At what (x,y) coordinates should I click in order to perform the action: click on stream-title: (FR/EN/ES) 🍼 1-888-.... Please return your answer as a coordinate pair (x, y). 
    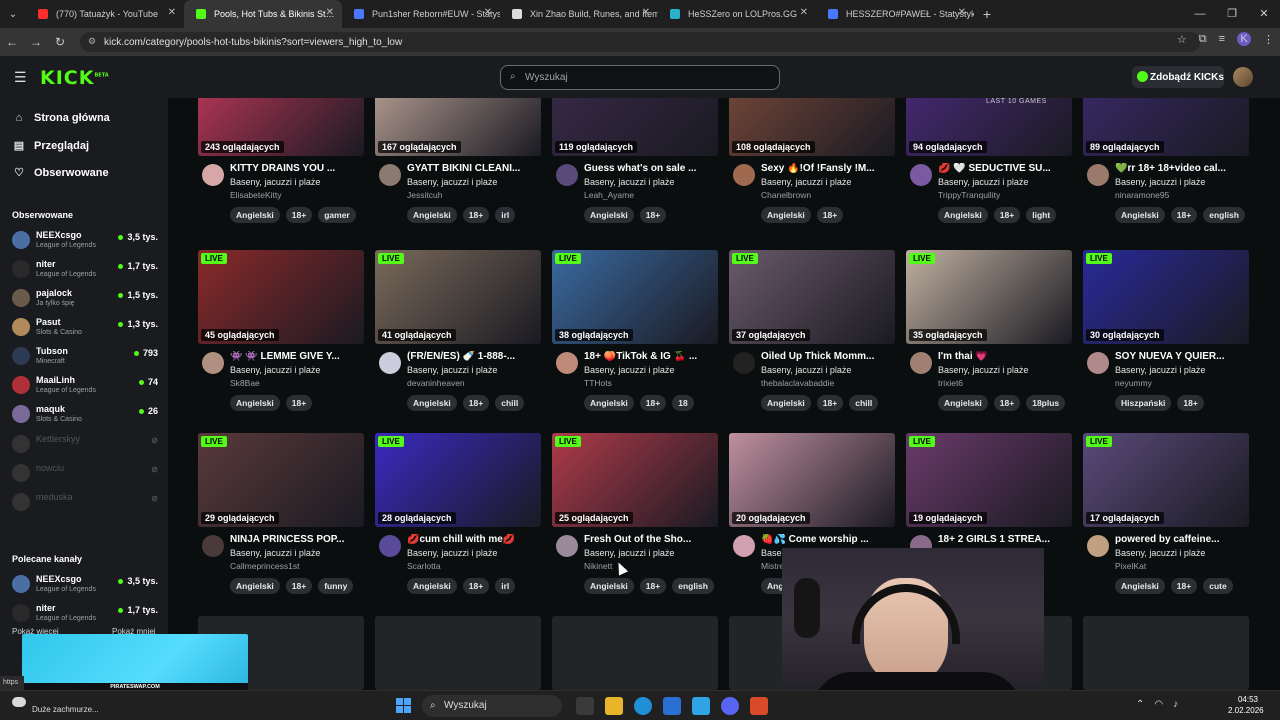
    Looking at the image, I should click on (477, 356).